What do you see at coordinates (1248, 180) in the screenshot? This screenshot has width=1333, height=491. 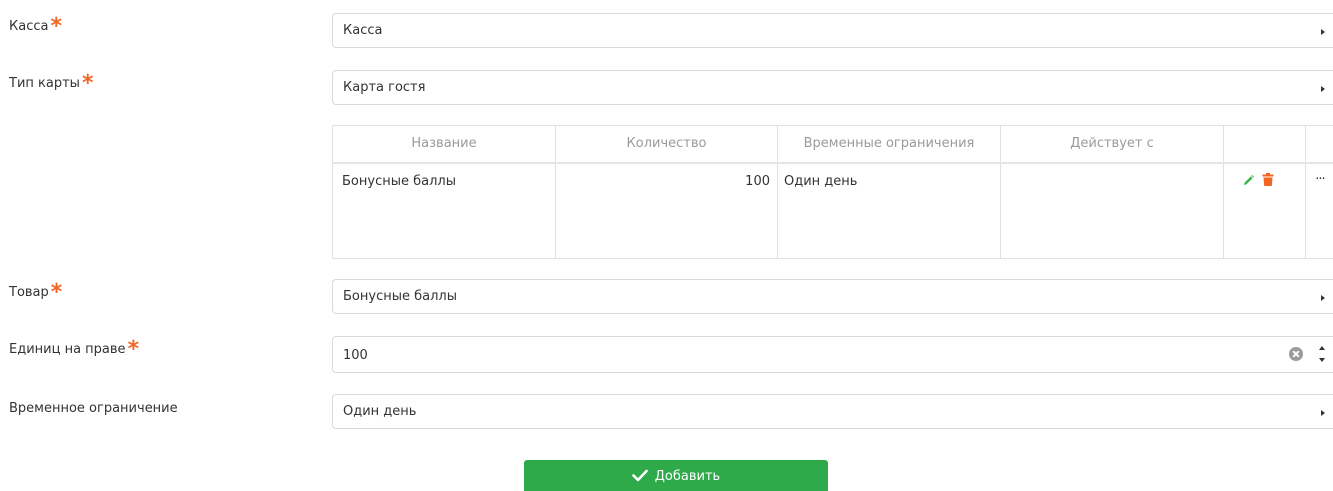 I see `pencil-icon` at bounding box center [1248, 180].